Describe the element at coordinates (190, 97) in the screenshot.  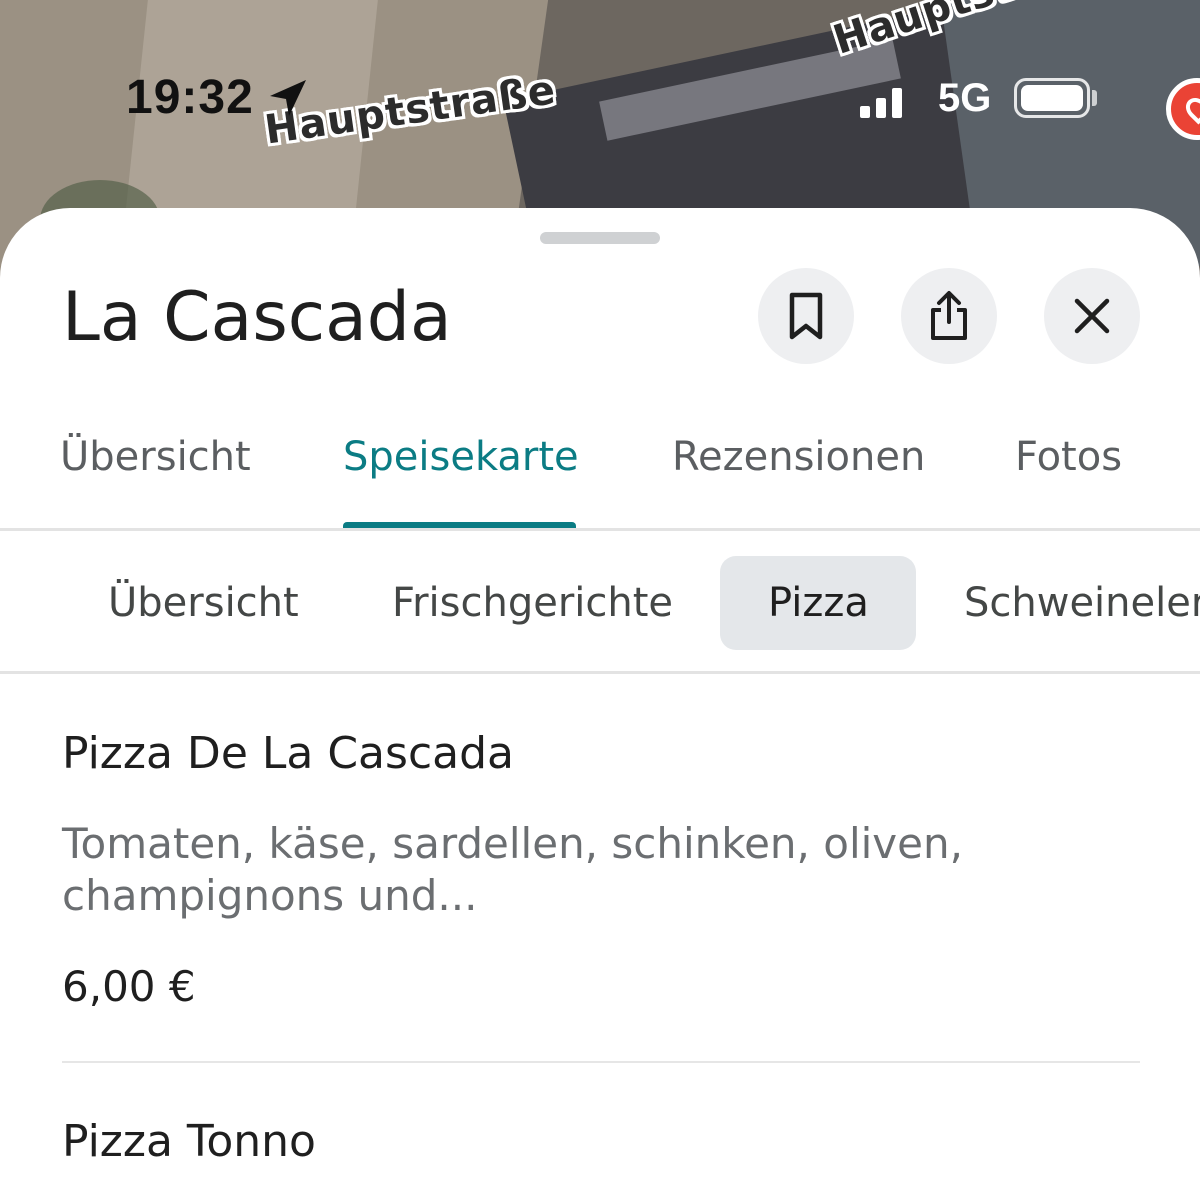
I see `status-time: 19:32` at that location.